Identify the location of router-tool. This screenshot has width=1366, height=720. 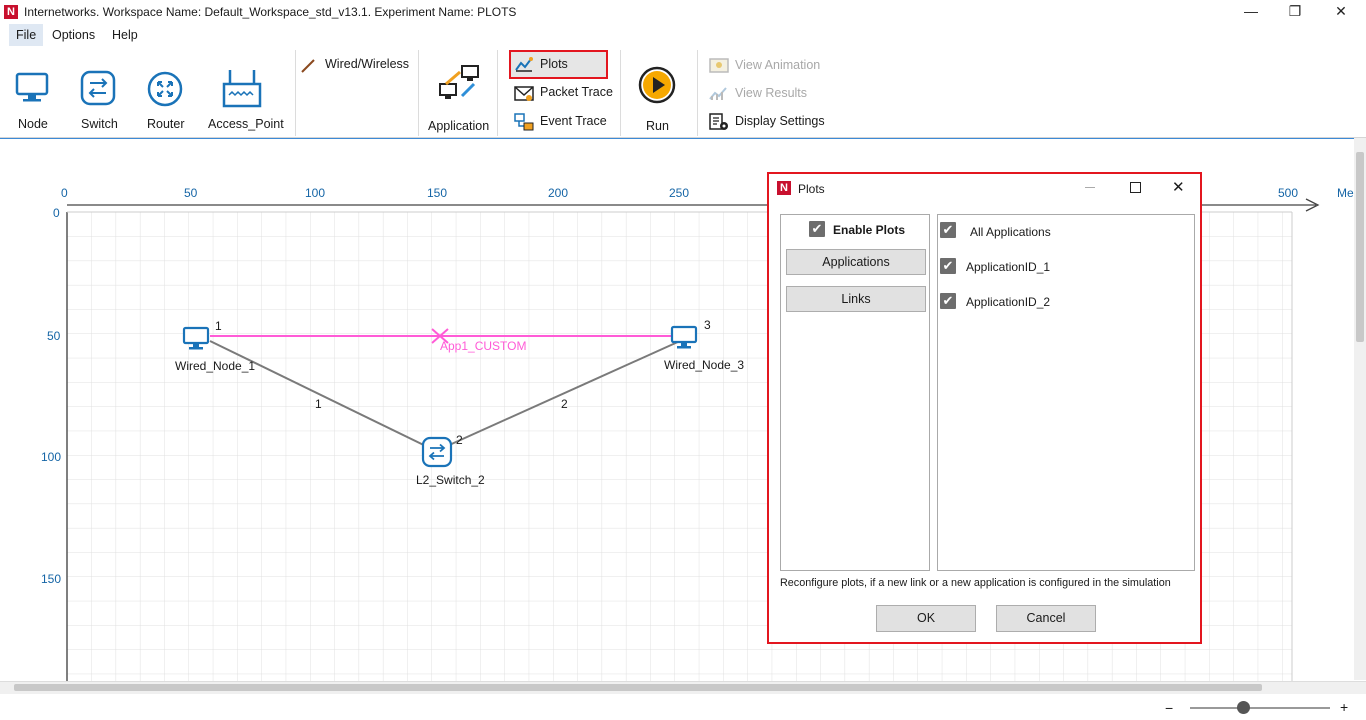
(165, 90).